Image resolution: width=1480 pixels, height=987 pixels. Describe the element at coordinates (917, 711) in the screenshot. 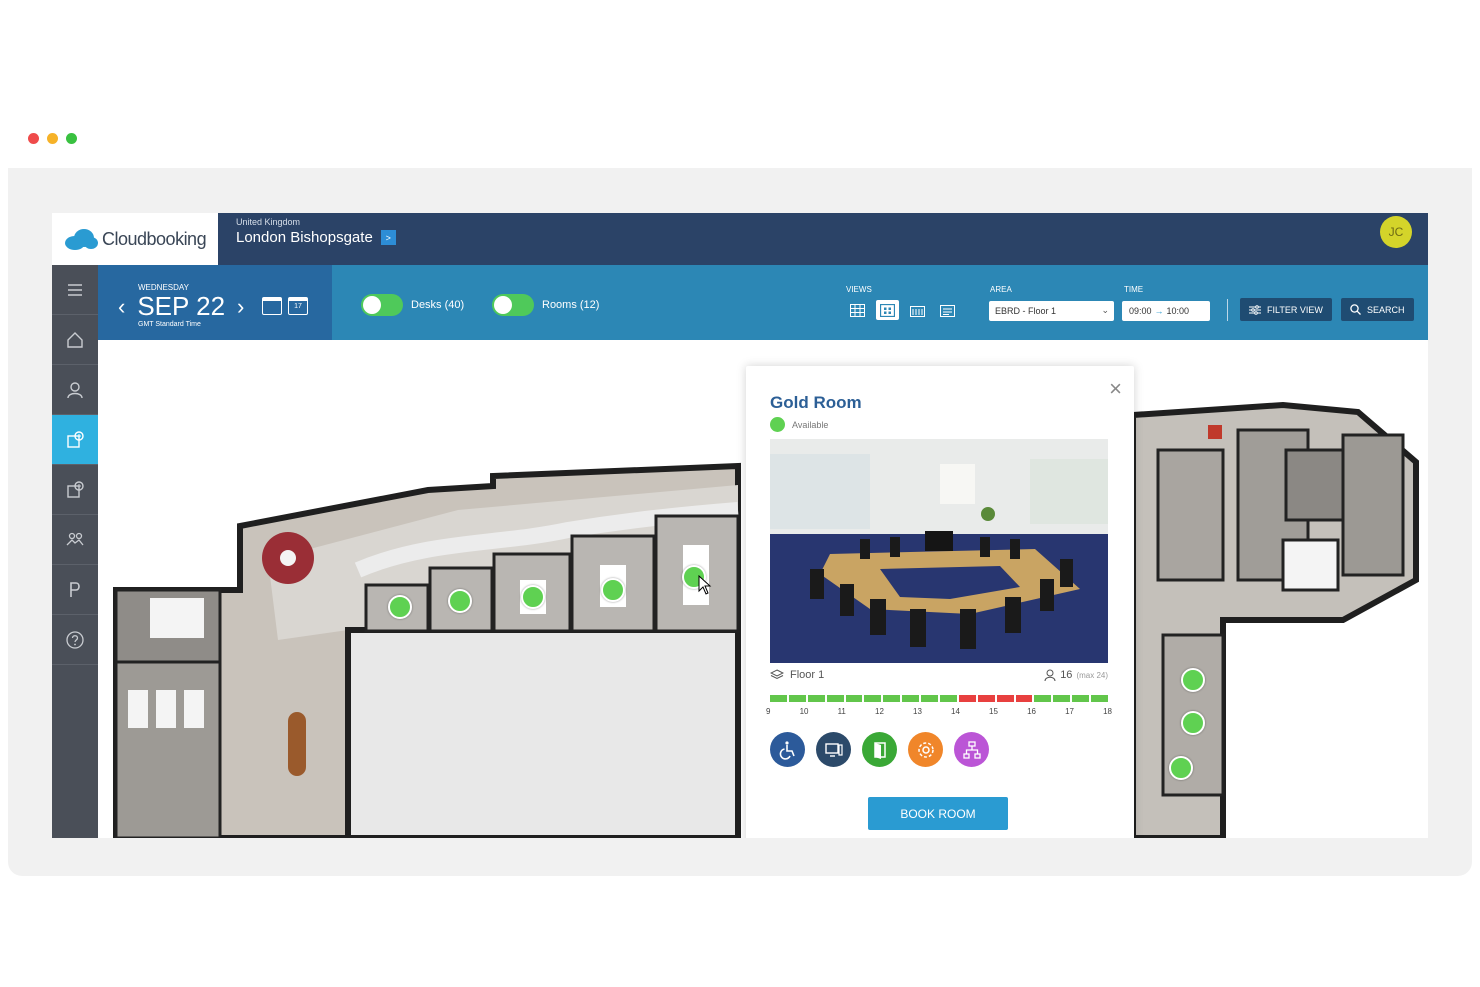

I see `timeline-hour-label: 13` at that location.